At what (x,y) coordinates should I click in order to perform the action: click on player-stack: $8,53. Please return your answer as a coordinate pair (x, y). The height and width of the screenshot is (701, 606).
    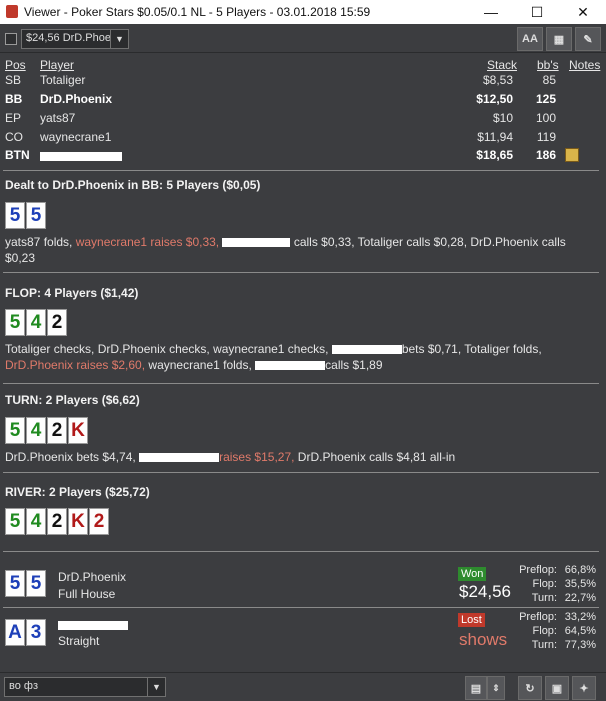
    Looking at the image, I should click on (497, 80).